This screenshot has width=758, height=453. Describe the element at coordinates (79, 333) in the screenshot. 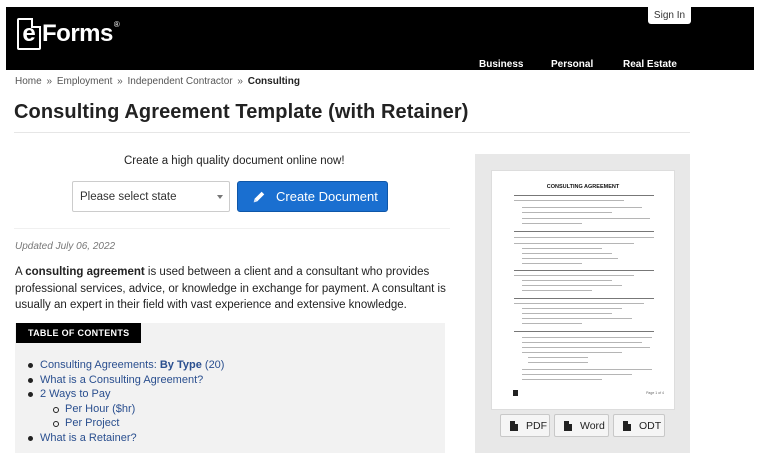

I see `toc-header: TABLE OF CONTENTS` at that location.